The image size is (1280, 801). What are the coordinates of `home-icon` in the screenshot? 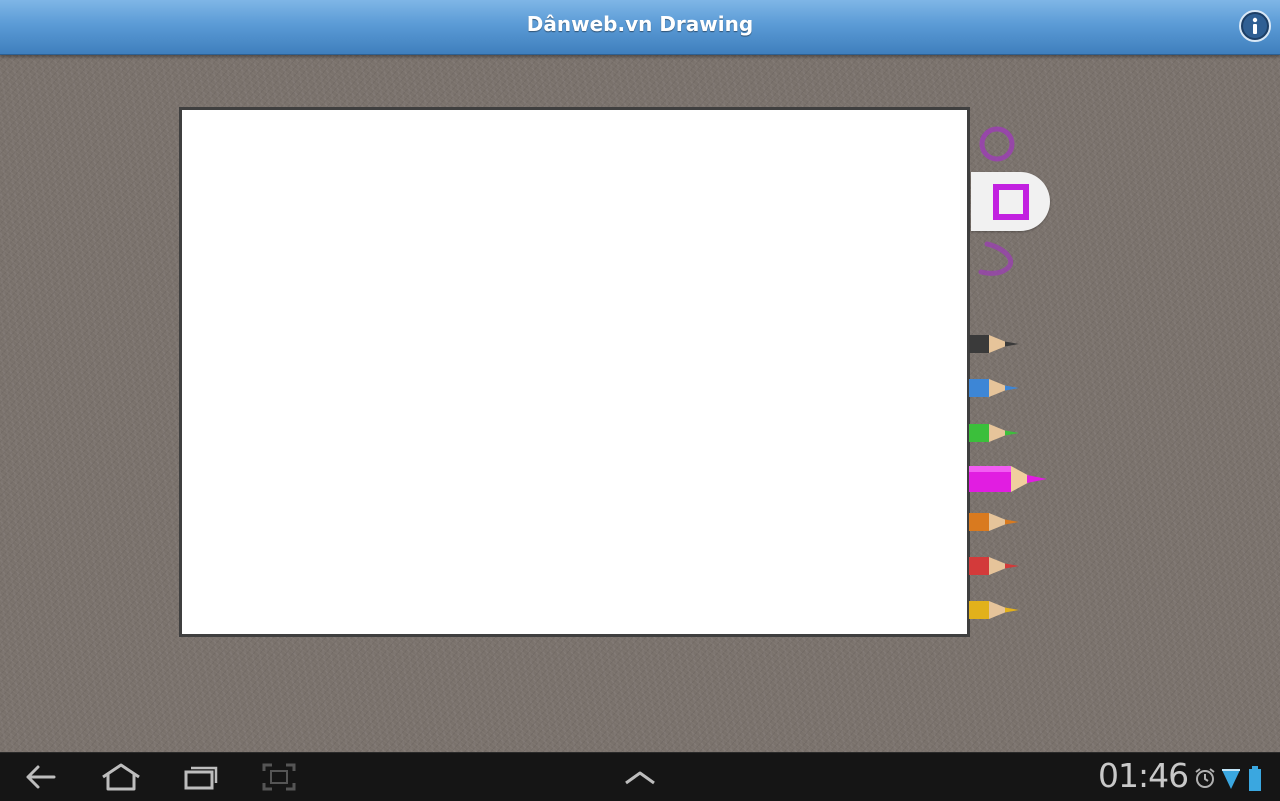 It's located at (121, 777).